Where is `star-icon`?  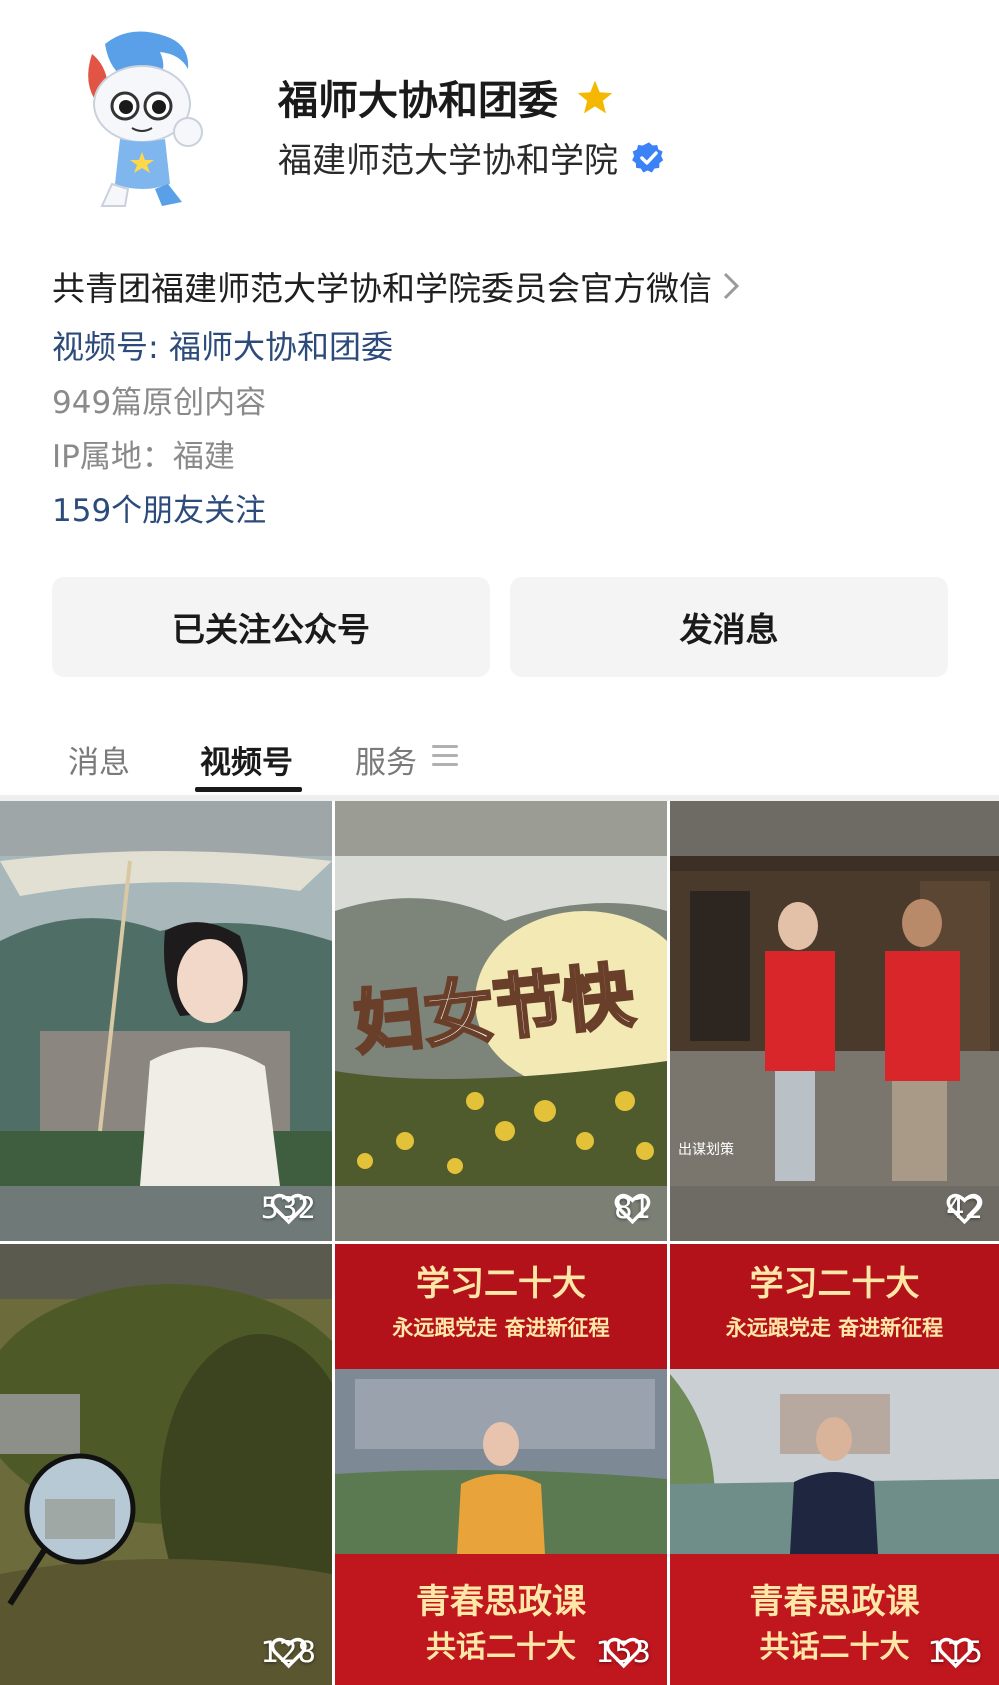
star-icon is located at coordinates (595, 97).